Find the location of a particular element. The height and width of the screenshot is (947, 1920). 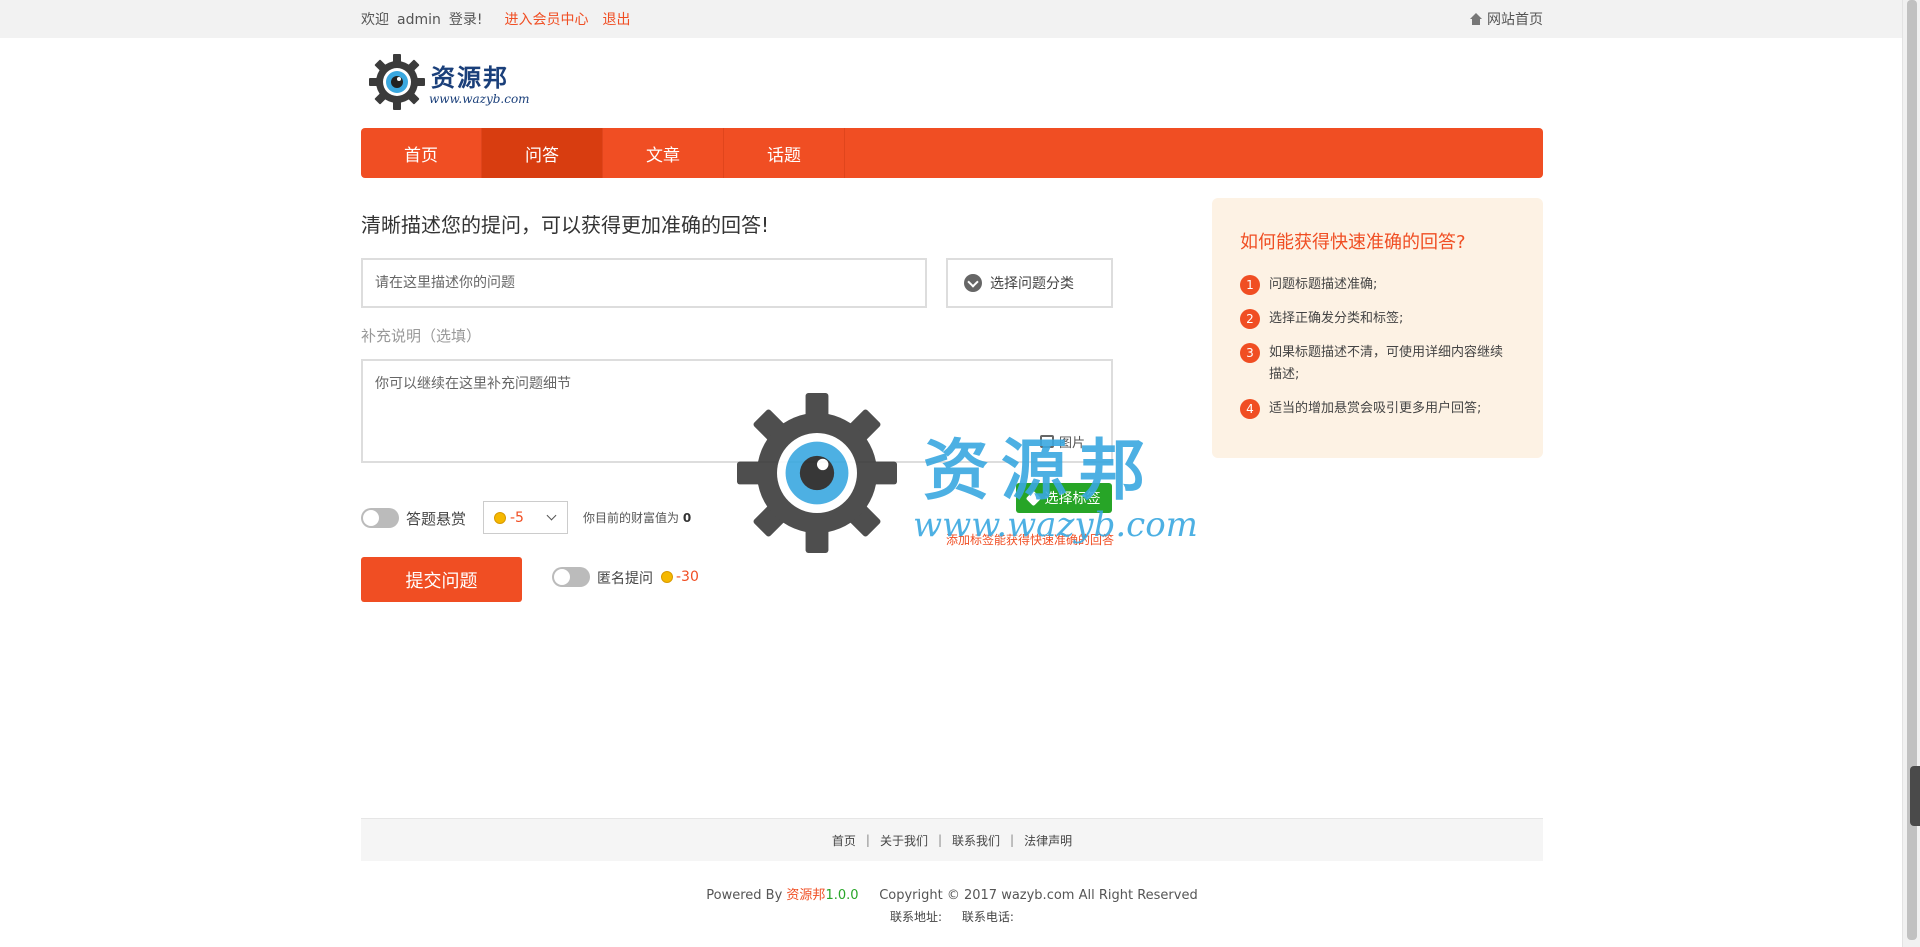

footer-links: 首页 | 关于我们 | 联系我们 | 法律声明 is located at coordinates (952, 839).